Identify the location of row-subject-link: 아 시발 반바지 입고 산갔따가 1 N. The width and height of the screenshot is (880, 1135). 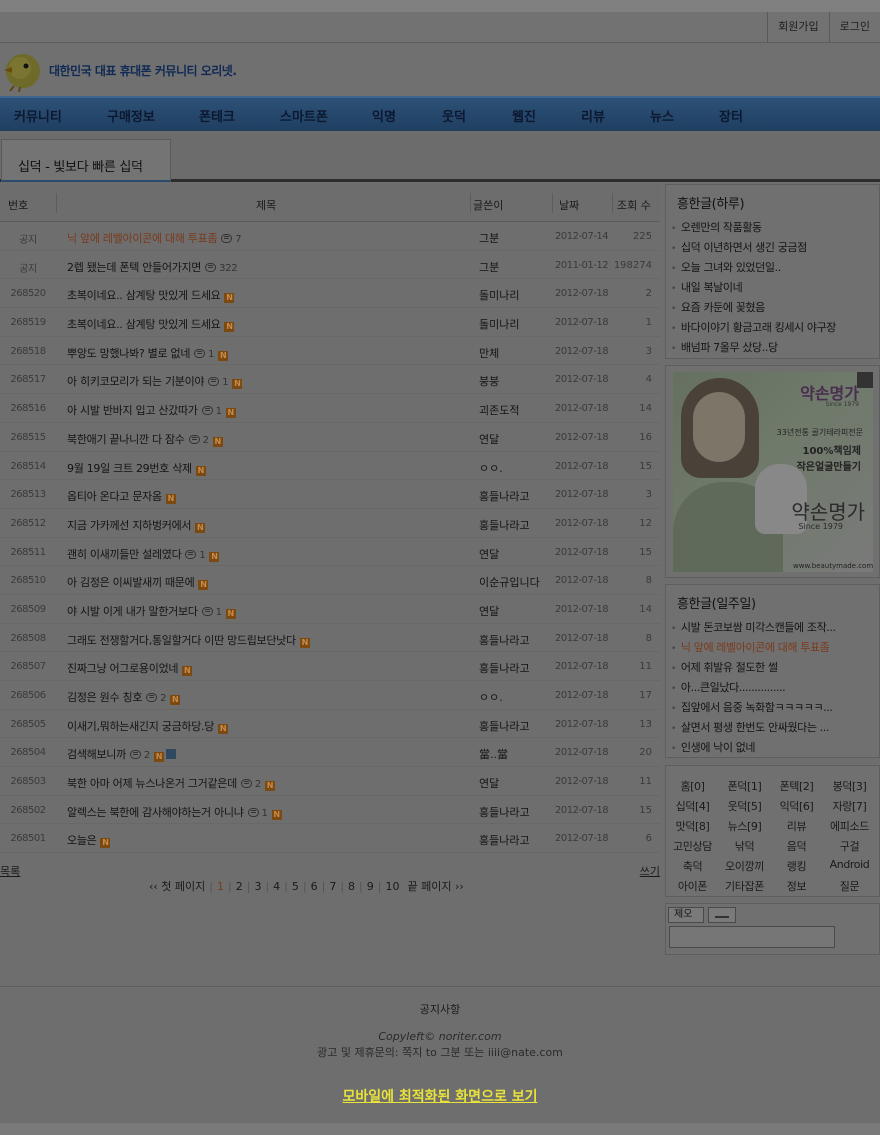
(151, 410).